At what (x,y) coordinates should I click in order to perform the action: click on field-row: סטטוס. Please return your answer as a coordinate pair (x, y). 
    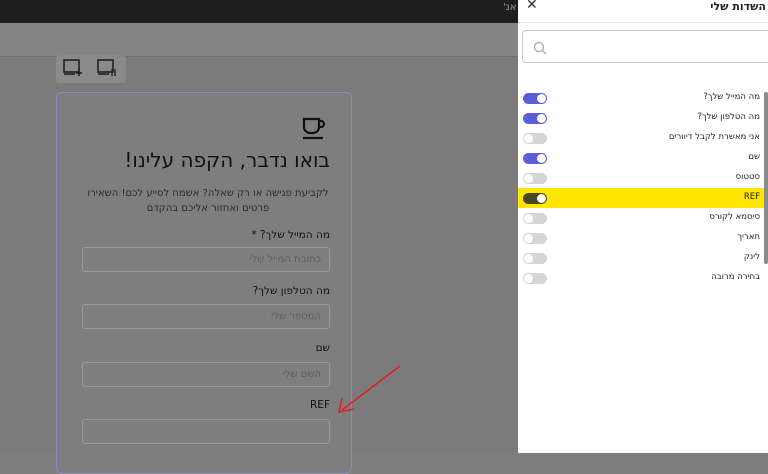
    Looking at the image, I should click on (643, 178).